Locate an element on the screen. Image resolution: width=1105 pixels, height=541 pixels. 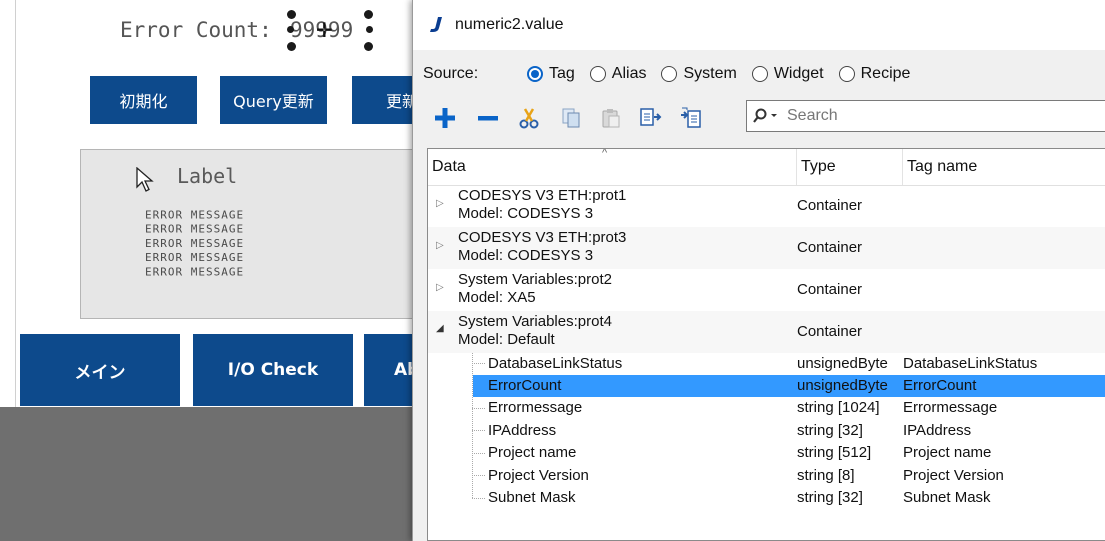
container-name: CODESYS V3 ETH:prot3 is located at coordinates (542, 237).